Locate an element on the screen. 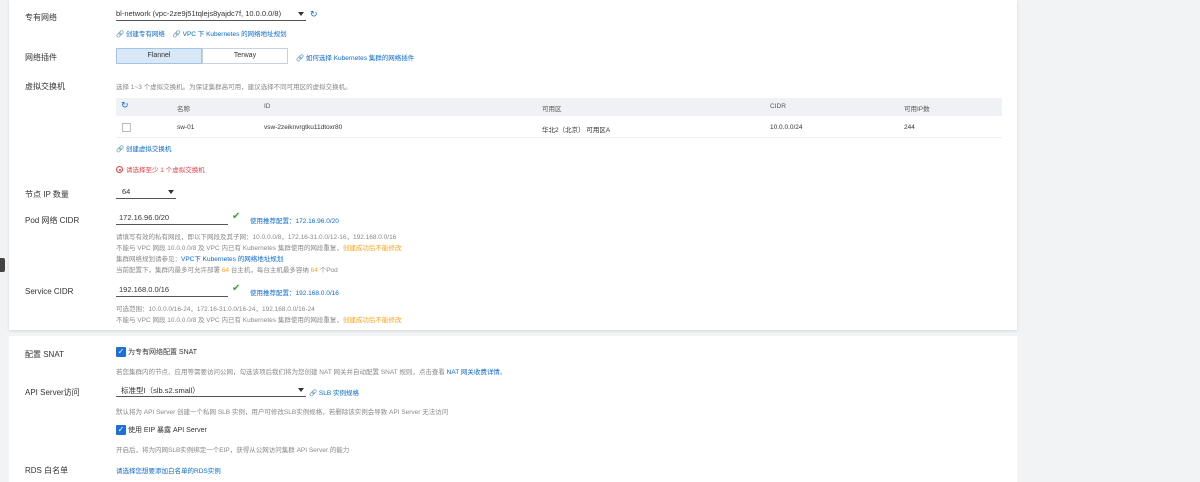 This screenshot has width=1200, height=482. pod-warn: 创建成功后不能修改 is located at coordinates (372, 248).